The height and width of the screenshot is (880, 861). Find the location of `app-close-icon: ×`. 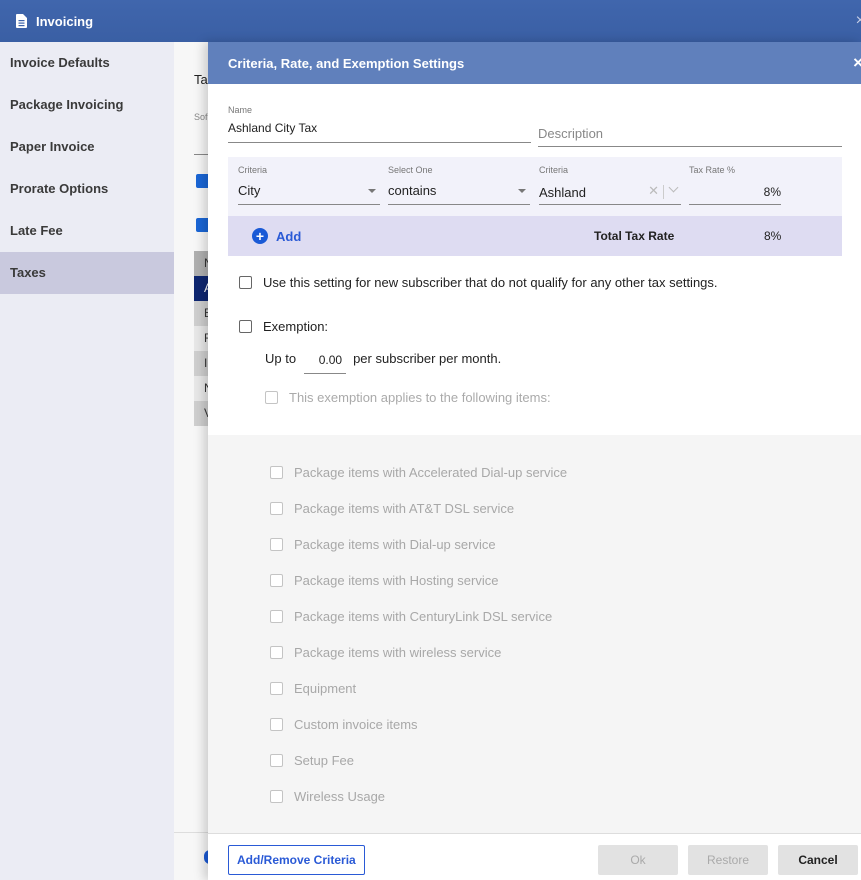

app-close-icon: × is located at coordinates (858, 21).